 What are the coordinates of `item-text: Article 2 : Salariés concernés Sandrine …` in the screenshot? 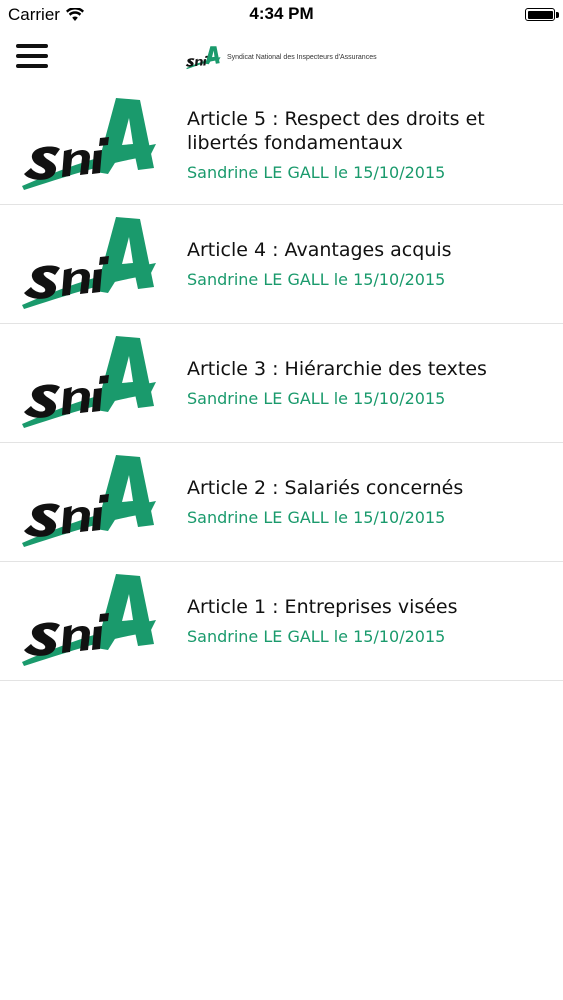 It's located at (368, 502).